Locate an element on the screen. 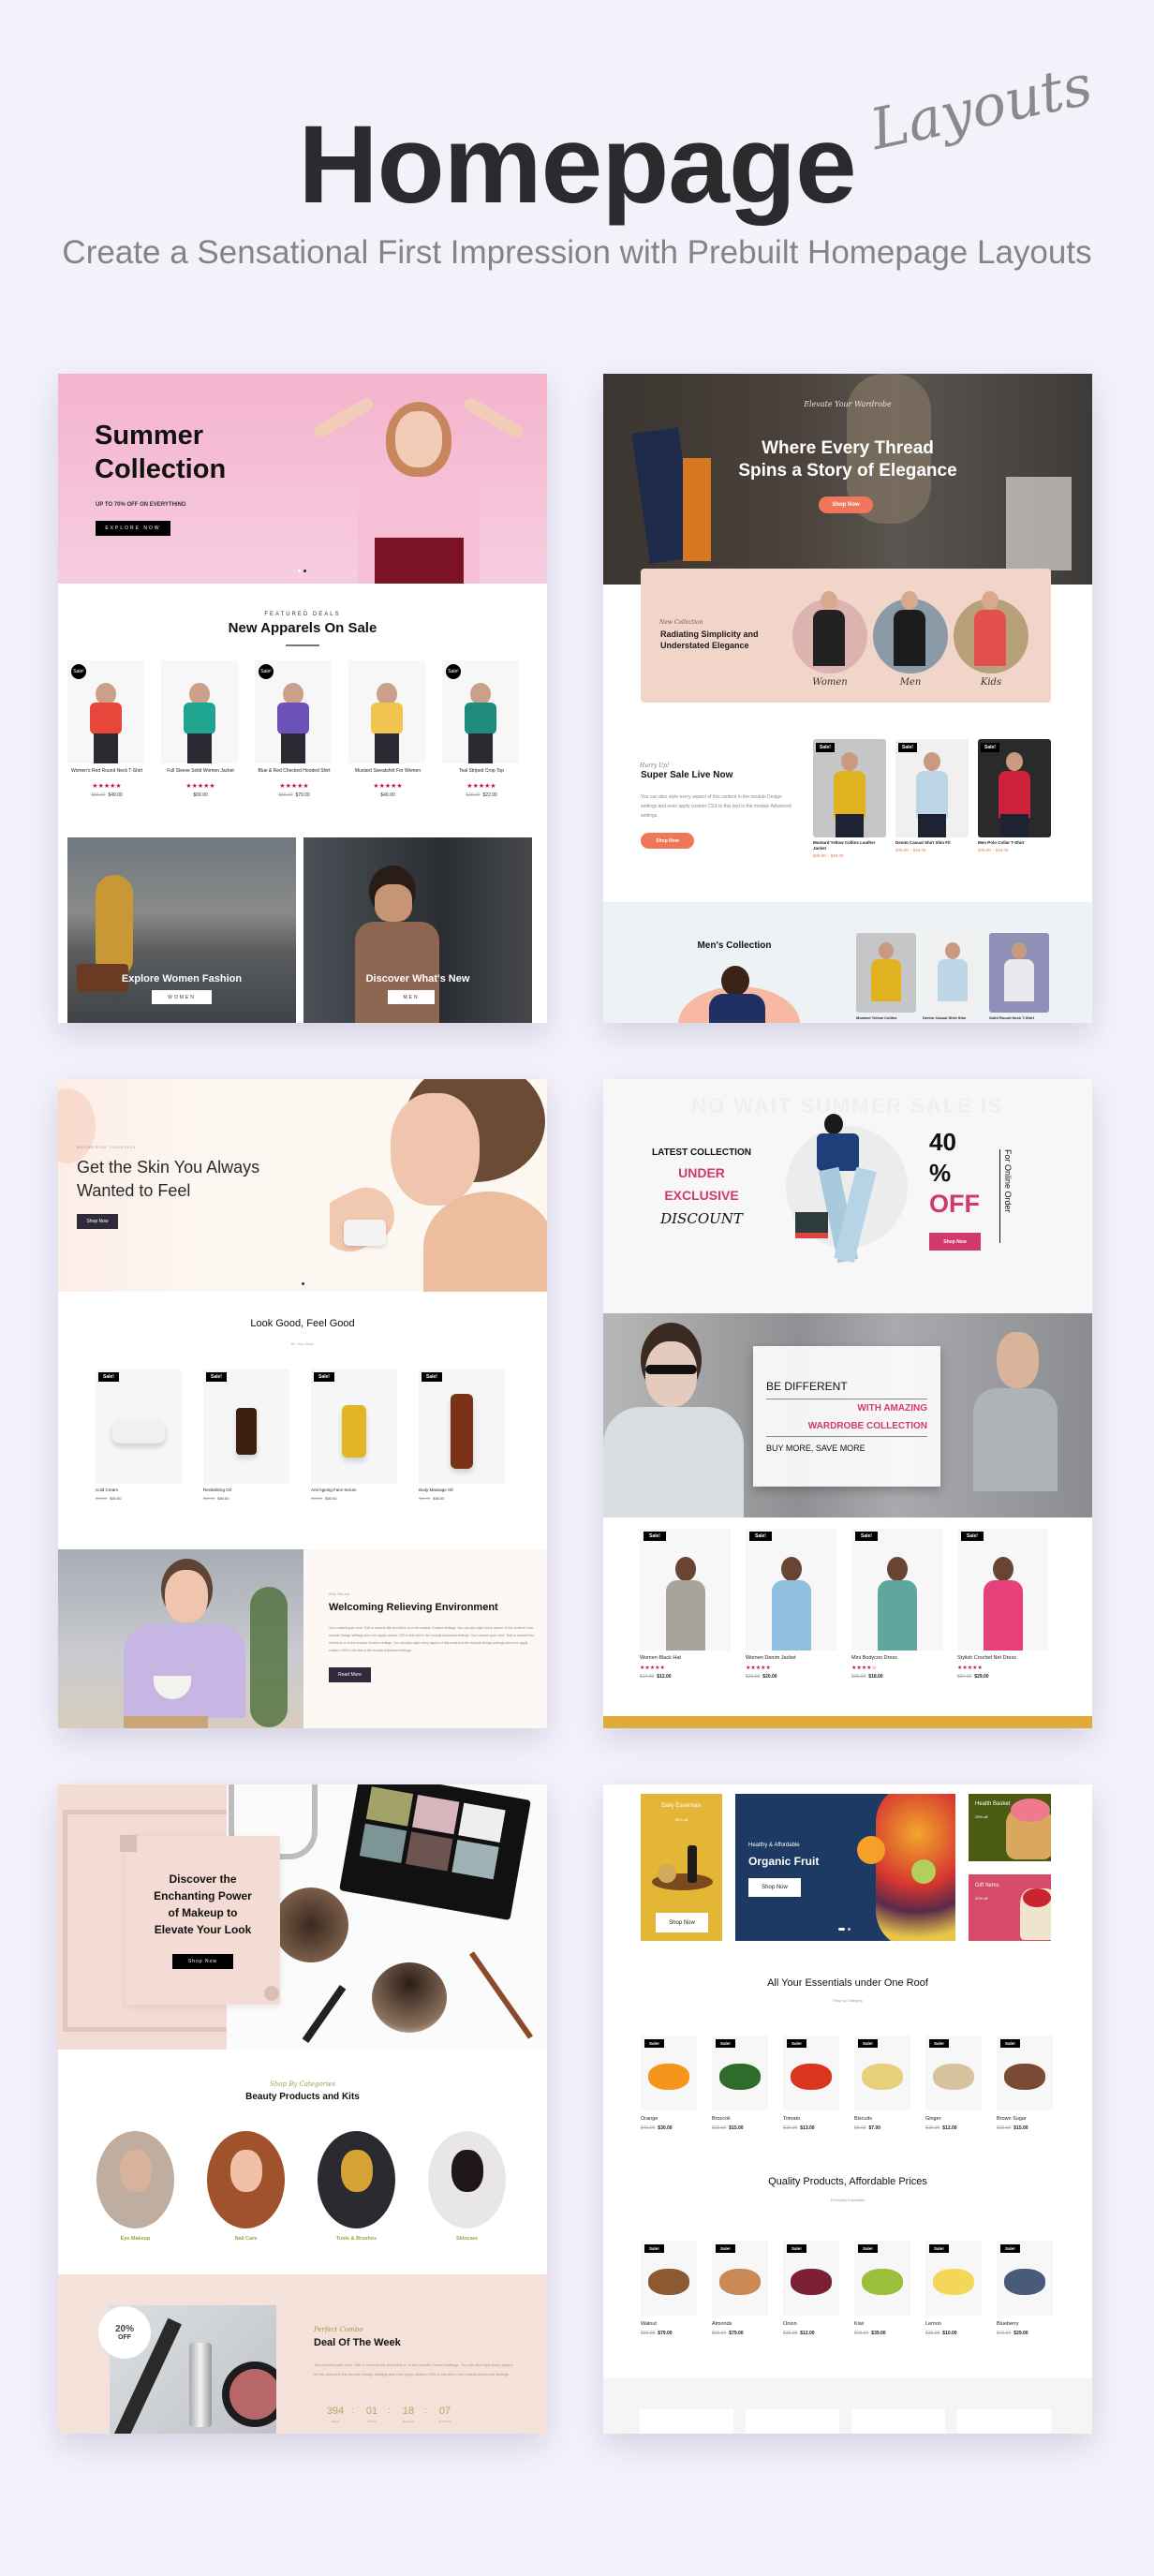  daily-shop-now-button: Shop Now is located at coordinates (682, 1923).